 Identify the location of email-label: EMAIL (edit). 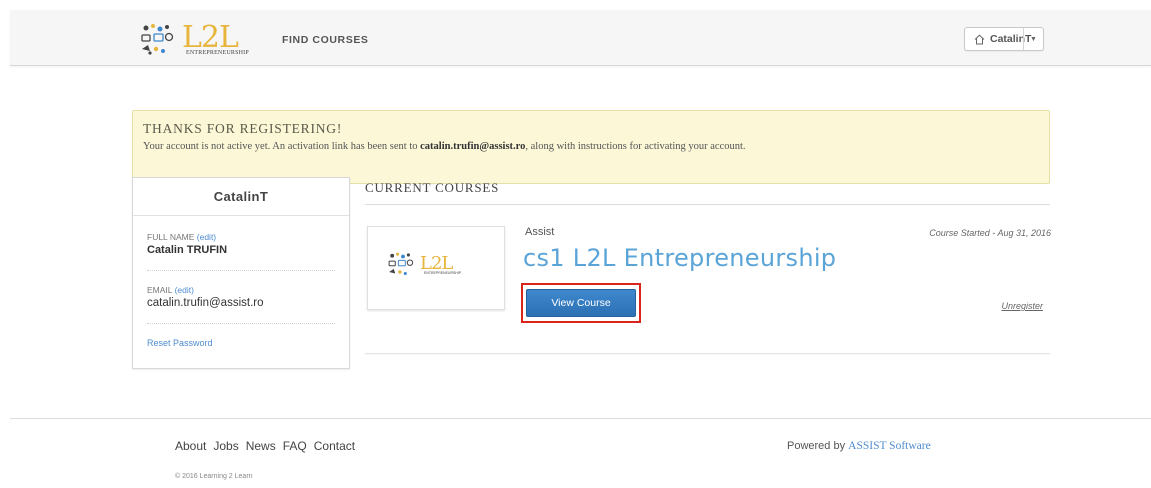
(241, 290).